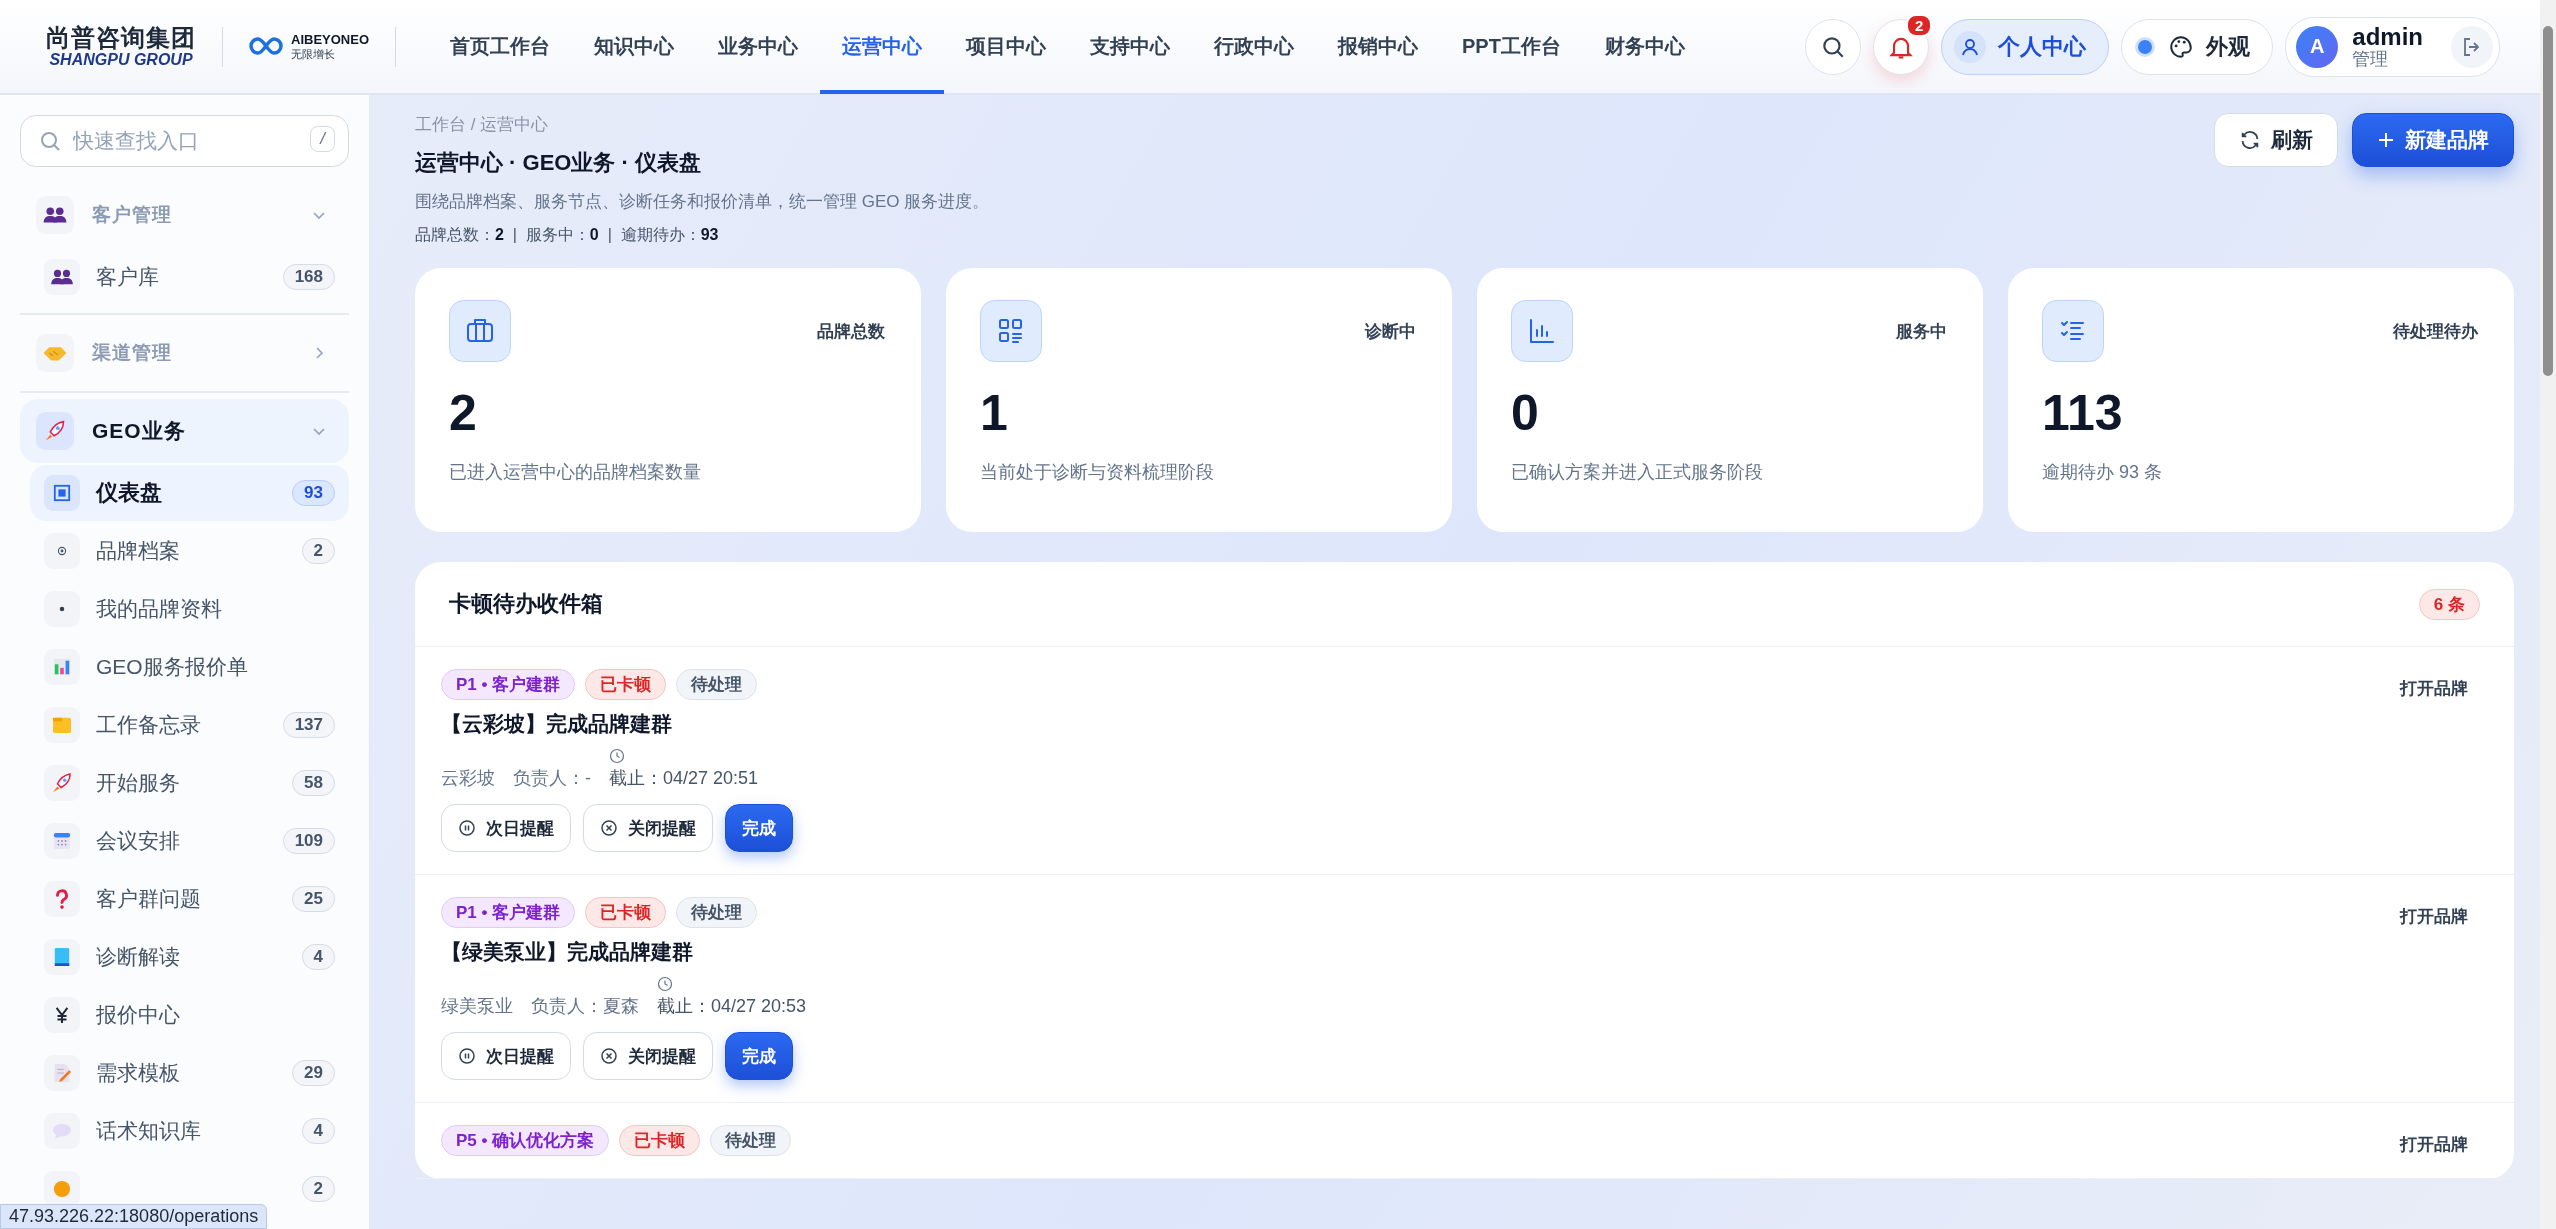 The width and height of the screenshot is (2556, 1229). Describe the element at coordinates (313, 54) in the screenshot. I see `partner-logo-subtitle: 无限增长` at that location.